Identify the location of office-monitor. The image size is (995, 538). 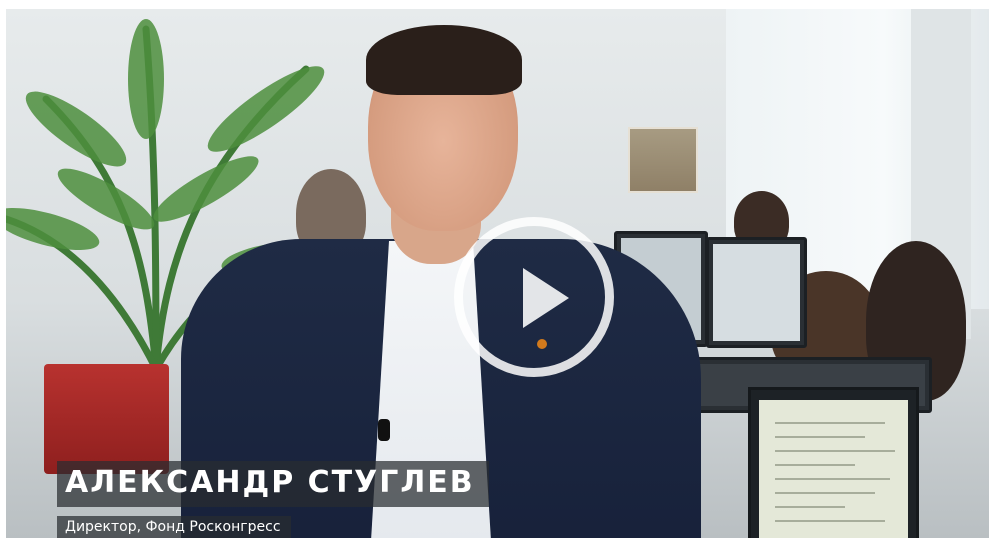
(756, 292).